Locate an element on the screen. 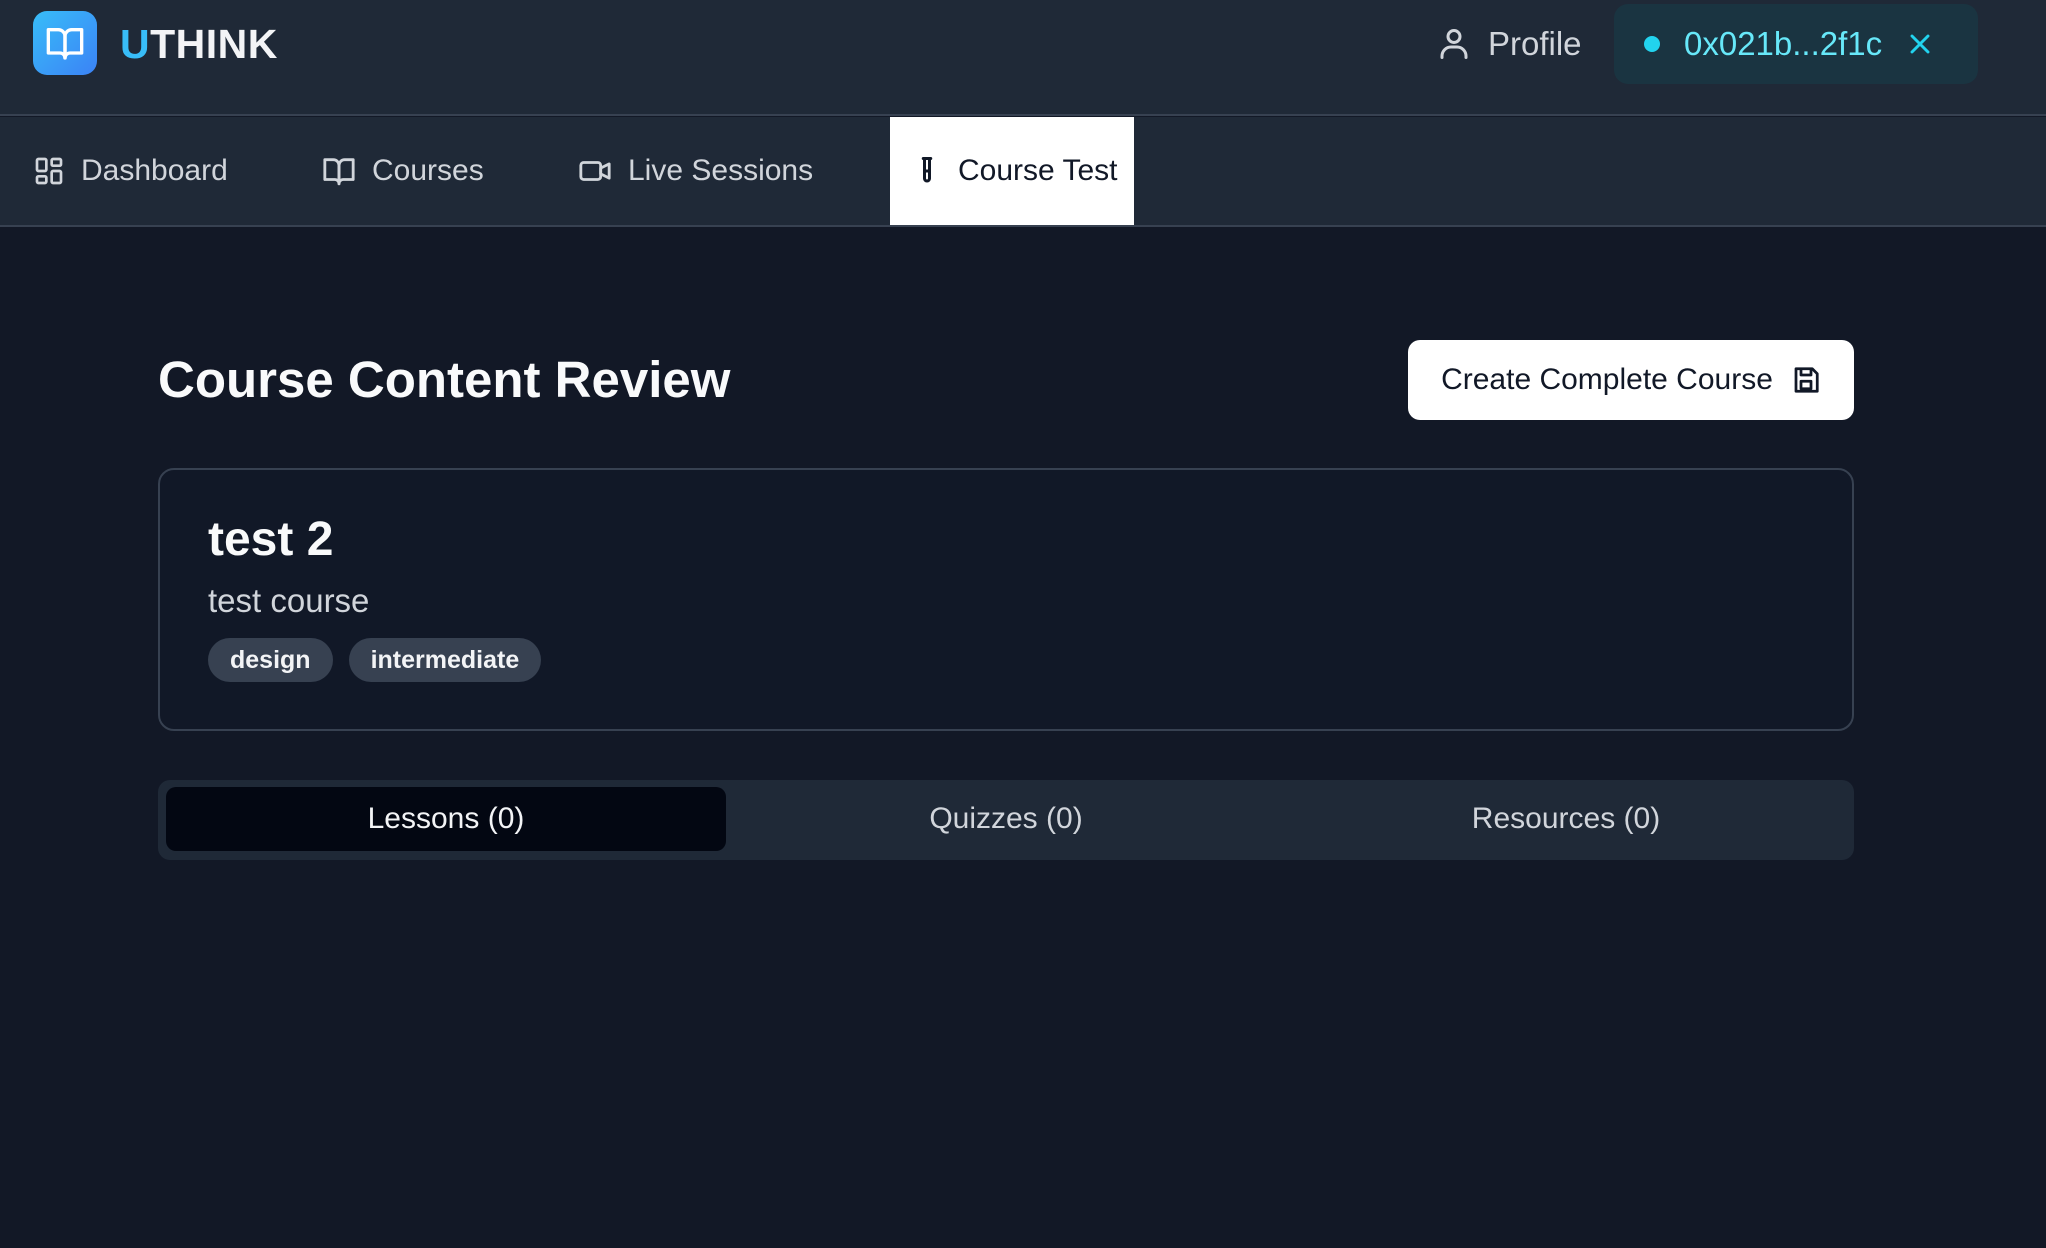 This screenshot has width=2046, height=1248. nav-label-course-test: Course Test is located at coordinates (1038, 170).